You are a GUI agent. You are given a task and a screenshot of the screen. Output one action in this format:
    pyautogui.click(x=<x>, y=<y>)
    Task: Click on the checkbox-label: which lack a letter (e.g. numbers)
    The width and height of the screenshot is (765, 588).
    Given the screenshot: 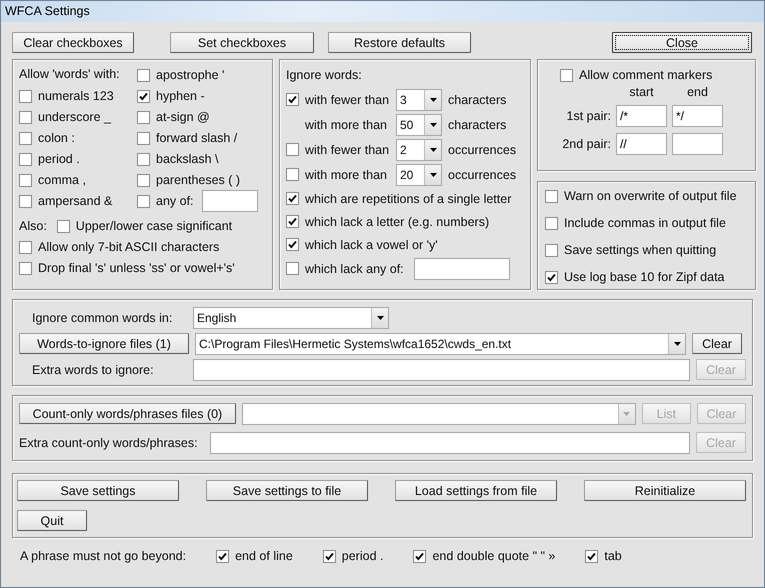 What is the action you would take?
    pyautogui.click(x=397, y=221)
    